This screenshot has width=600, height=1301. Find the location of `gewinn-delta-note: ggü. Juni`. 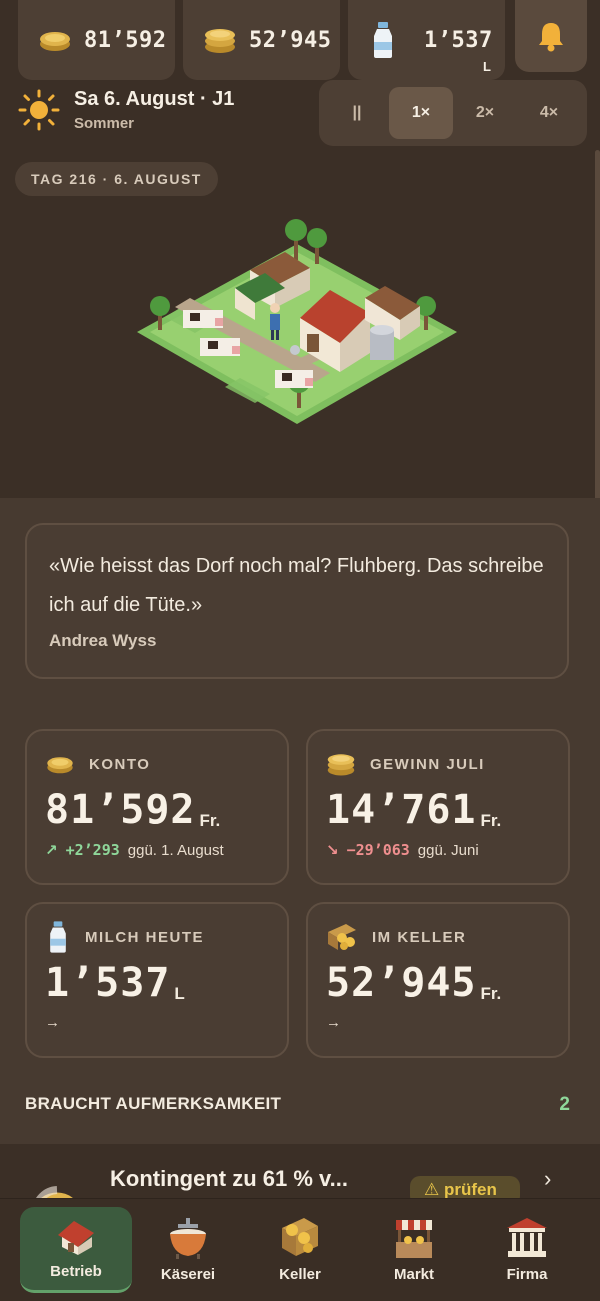

gewinn-delta-note: ggü. Juni is located at coordinates (448, 850).